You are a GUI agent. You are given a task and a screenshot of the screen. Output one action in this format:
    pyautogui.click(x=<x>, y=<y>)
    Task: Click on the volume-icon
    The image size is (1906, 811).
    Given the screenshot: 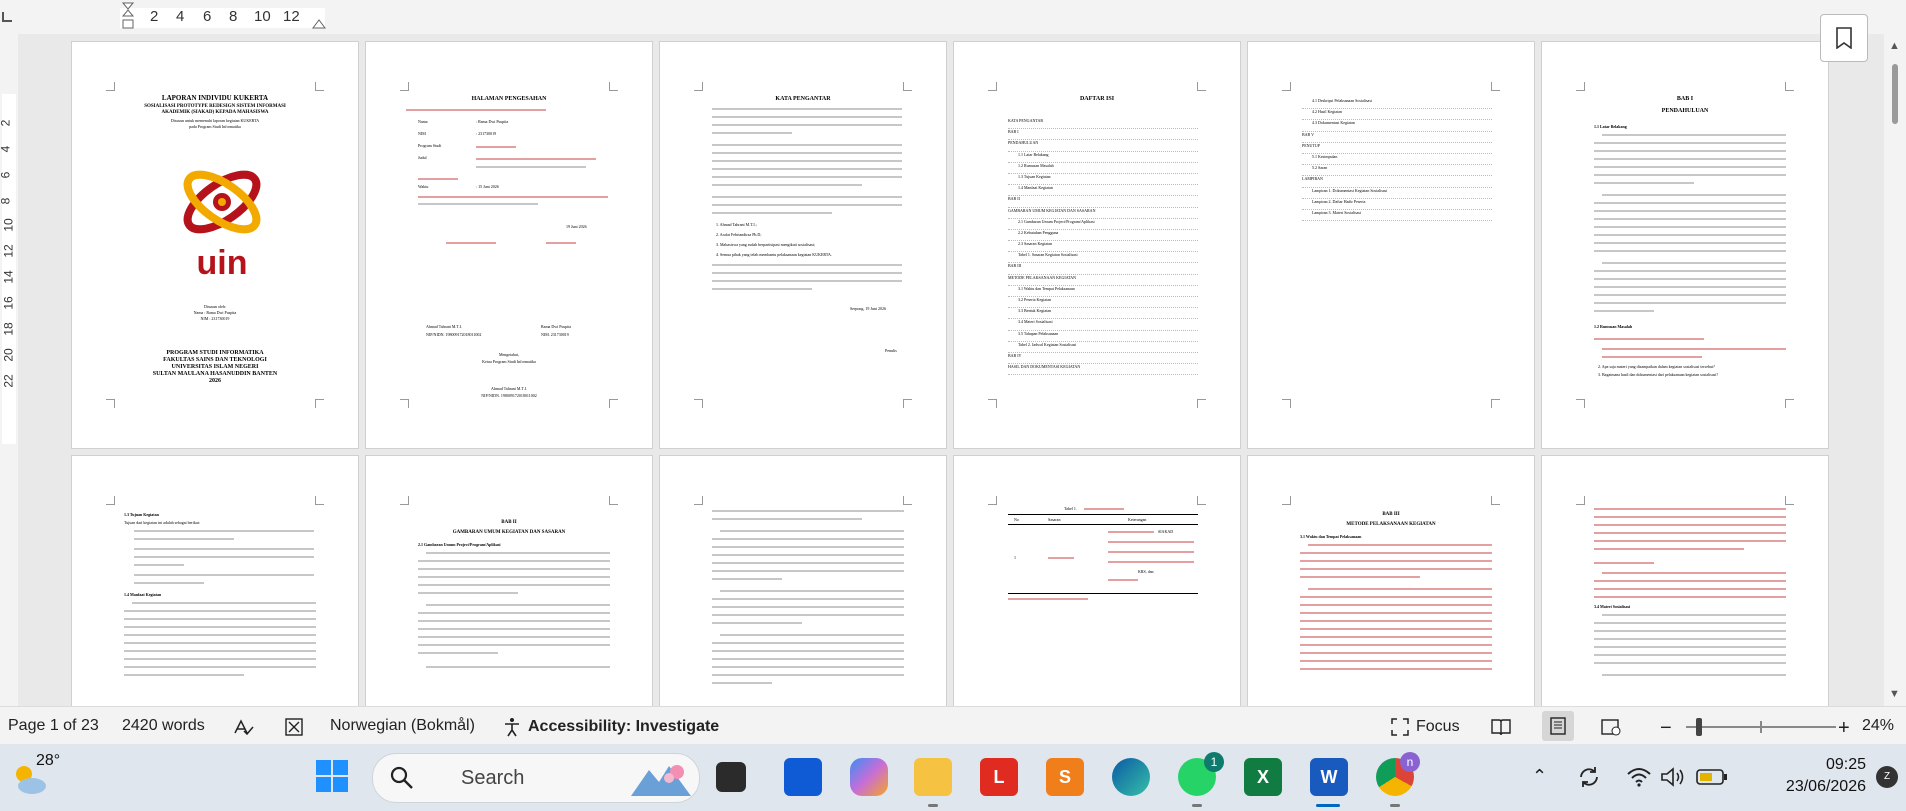 What is the action you would take?
    pyautogui.click(x=1673, y=777)
    